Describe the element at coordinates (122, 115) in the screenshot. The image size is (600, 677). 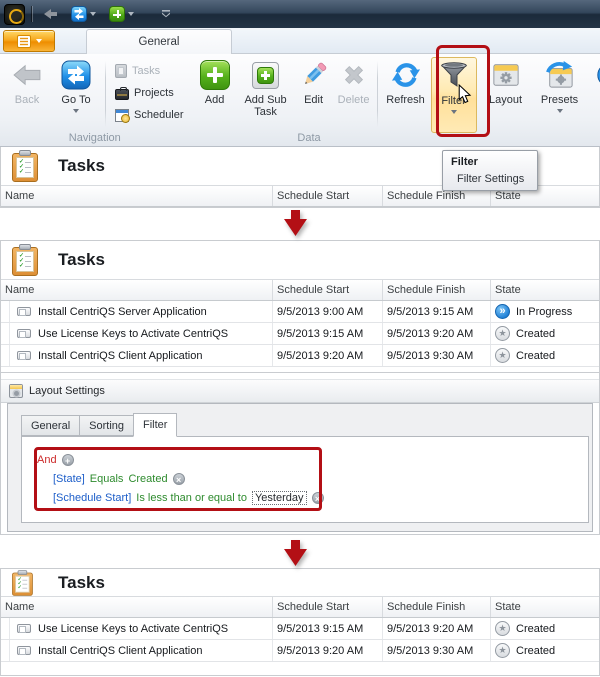
I see `scheduler-icon` at that location.